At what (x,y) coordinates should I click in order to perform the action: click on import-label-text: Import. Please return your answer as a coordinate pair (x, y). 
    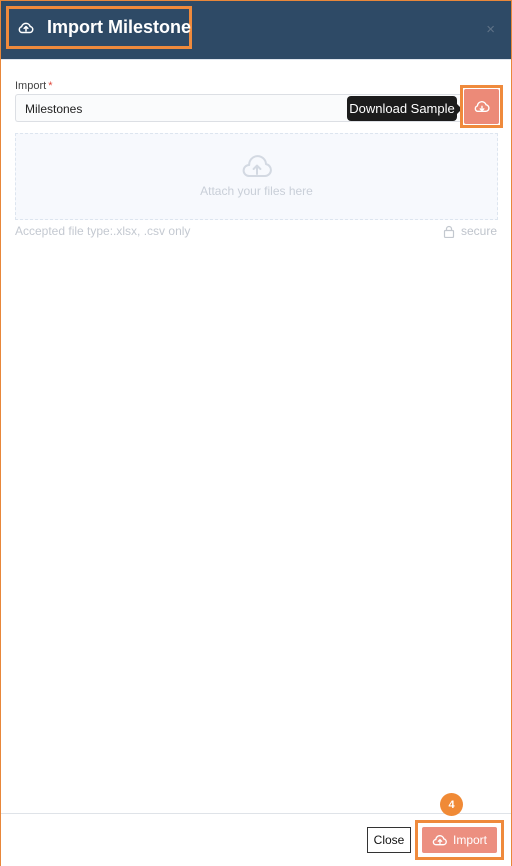
    Looking at the image, I should click on (31, 86).